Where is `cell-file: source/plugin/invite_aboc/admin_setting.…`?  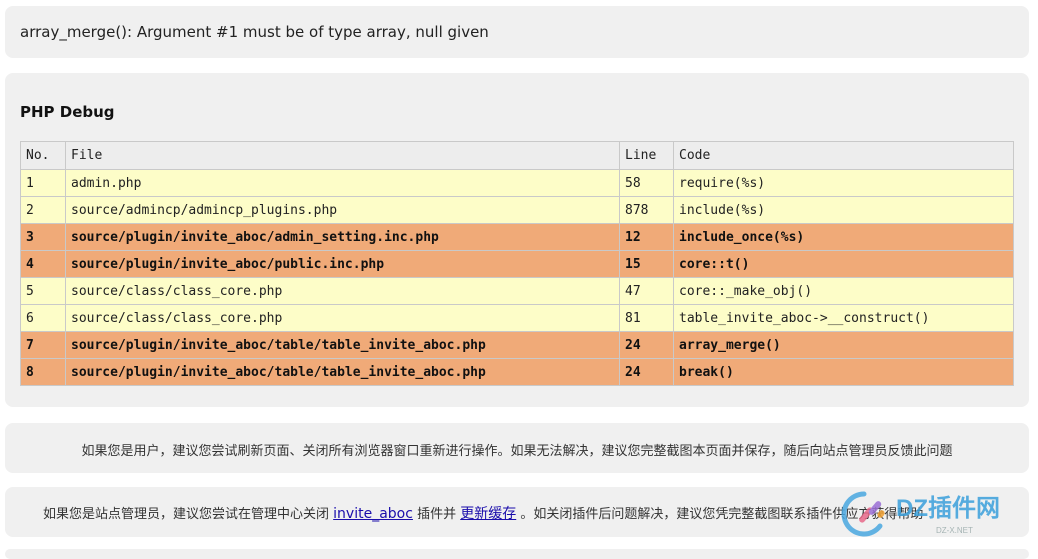 cell-file: source/plugin/invite_aboc/admin_setting.… is located at coordinates (342, 237).